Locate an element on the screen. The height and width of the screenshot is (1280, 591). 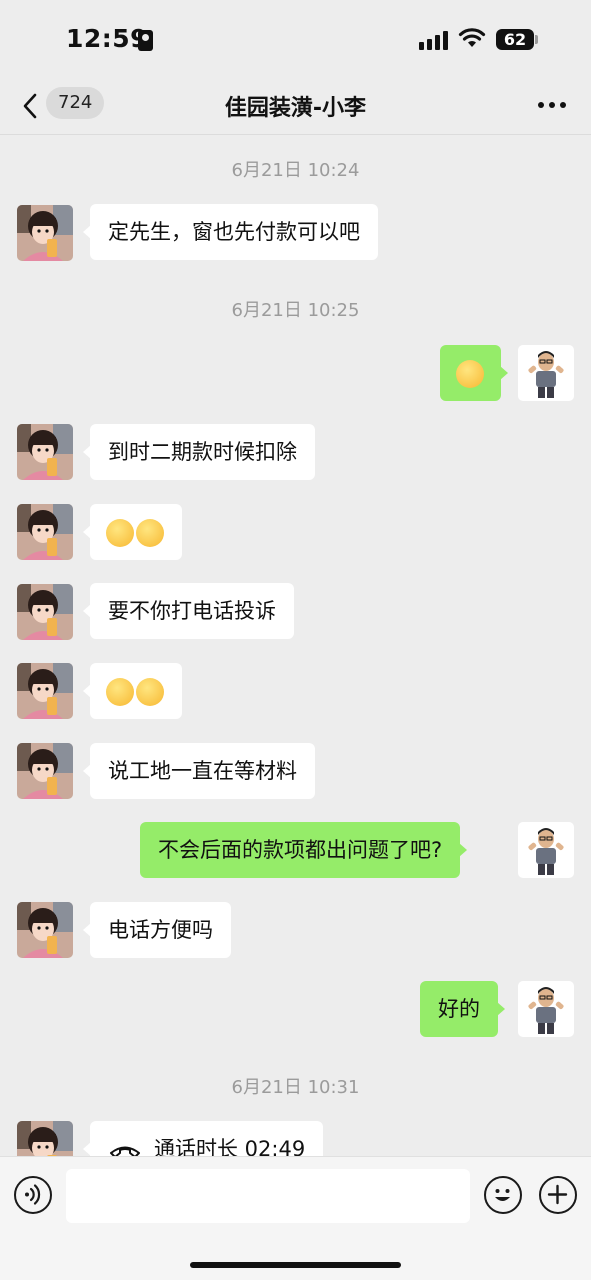
message-bubble-incoming: 定先生，窗也先付款可以吧 is located at coordinates (230, 232).